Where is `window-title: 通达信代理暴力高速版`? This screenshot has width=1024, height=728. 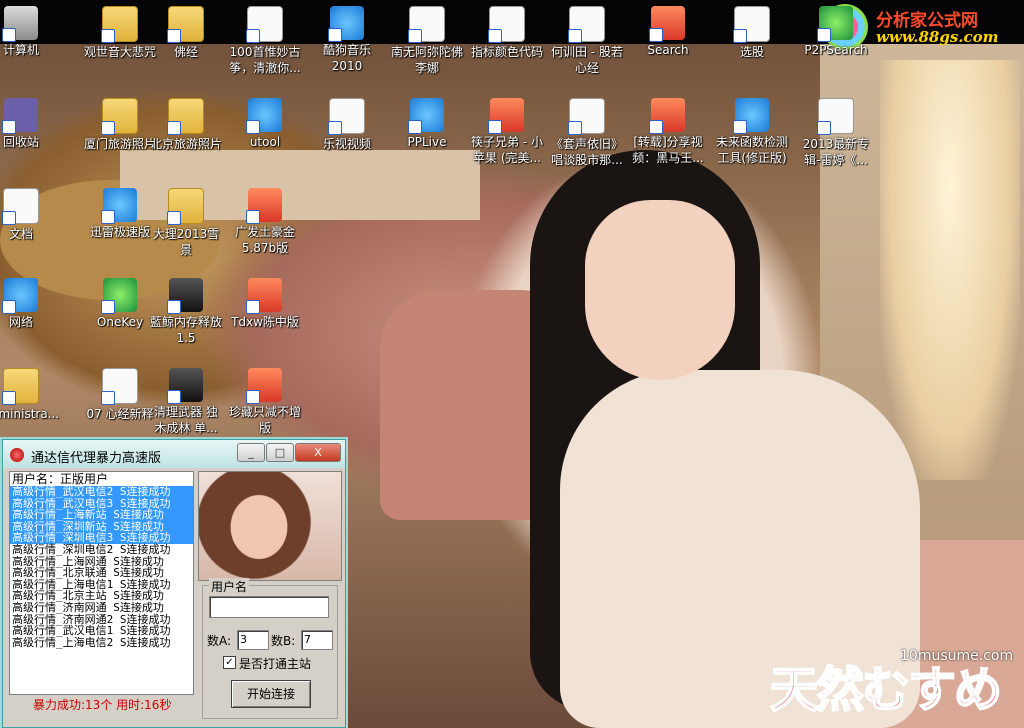
window-title: 通达信代理暴力高速版 is located at coordinates (96, 458).